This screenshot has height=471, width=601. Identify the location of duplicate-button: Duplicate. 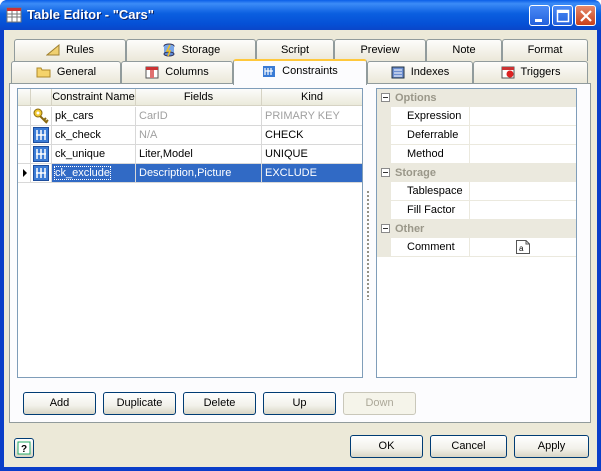
(139, 403).